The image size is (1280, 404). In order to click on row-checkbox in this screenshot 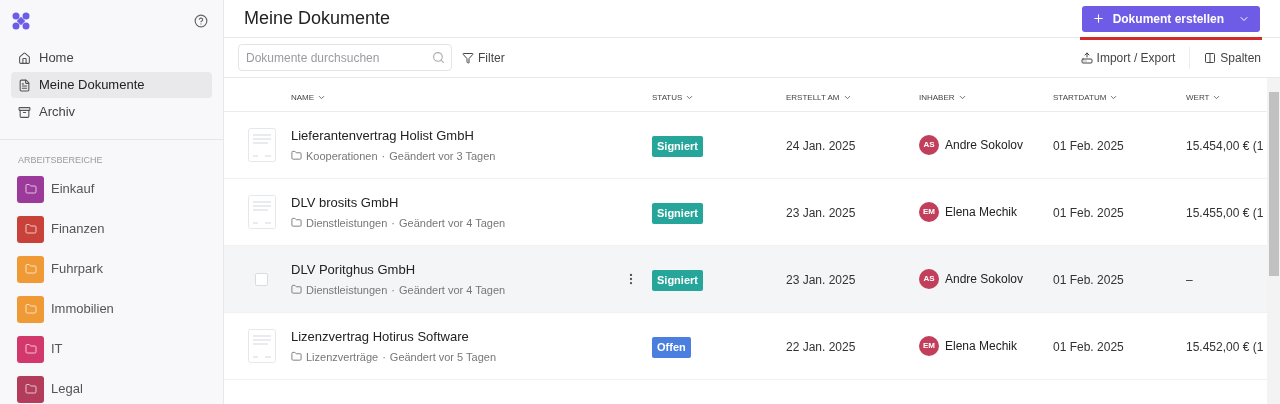, I will do `click(261, 279)`.